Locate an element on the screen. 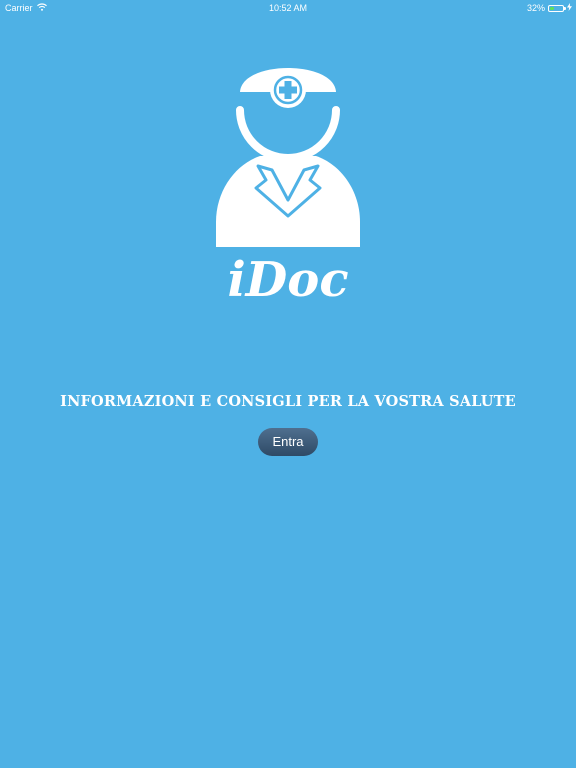 The height and width of the screenshot is (768, 576). battery-icon is located at coordinates (557, 8).